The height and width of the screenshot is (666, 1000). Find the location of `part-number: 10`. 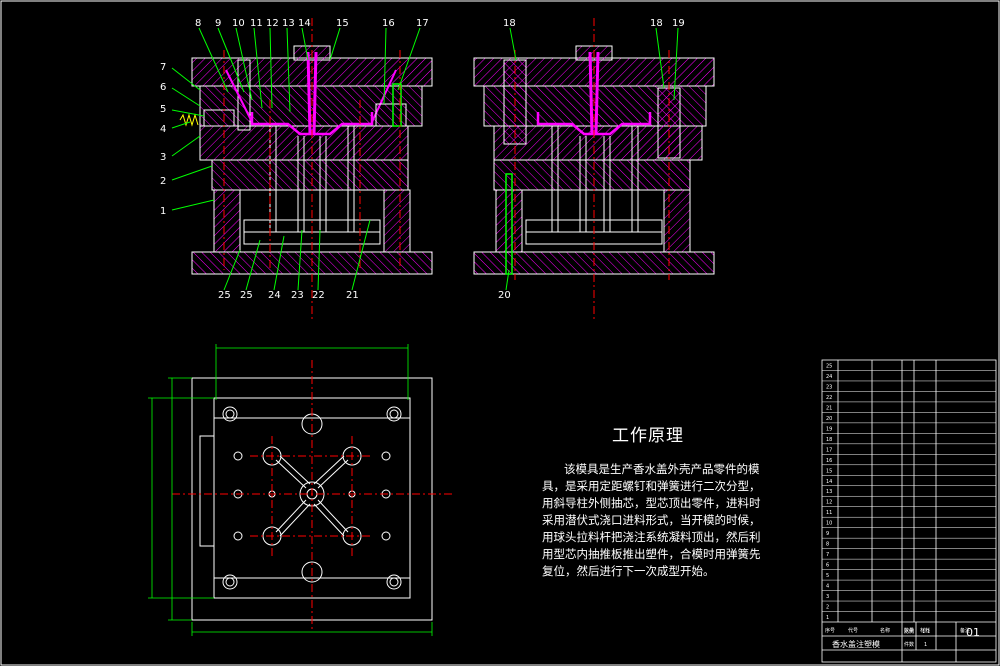

part-number: 10 is located at coordinates (238, 23).